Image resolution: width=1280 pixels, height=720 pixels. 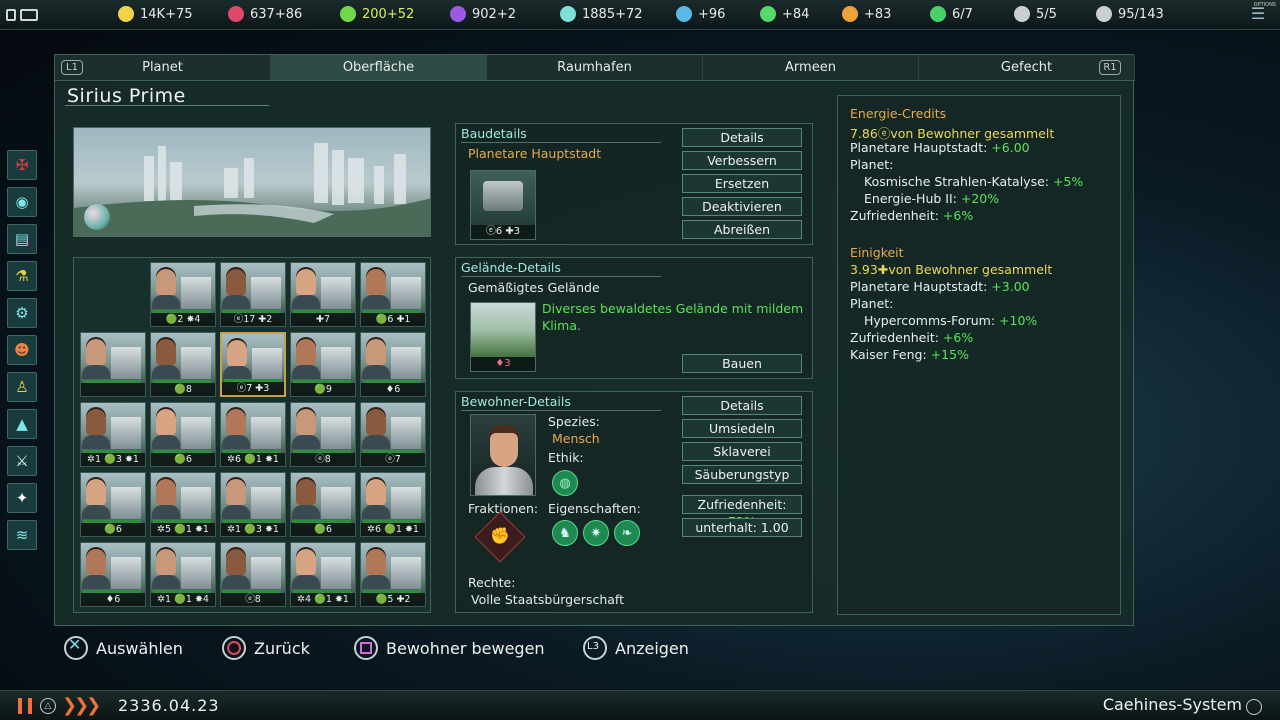 What do you see at coordinates (72, 67) in the screenshot?
I see `tab-left-key: L1` at bounding box center [72, 67].